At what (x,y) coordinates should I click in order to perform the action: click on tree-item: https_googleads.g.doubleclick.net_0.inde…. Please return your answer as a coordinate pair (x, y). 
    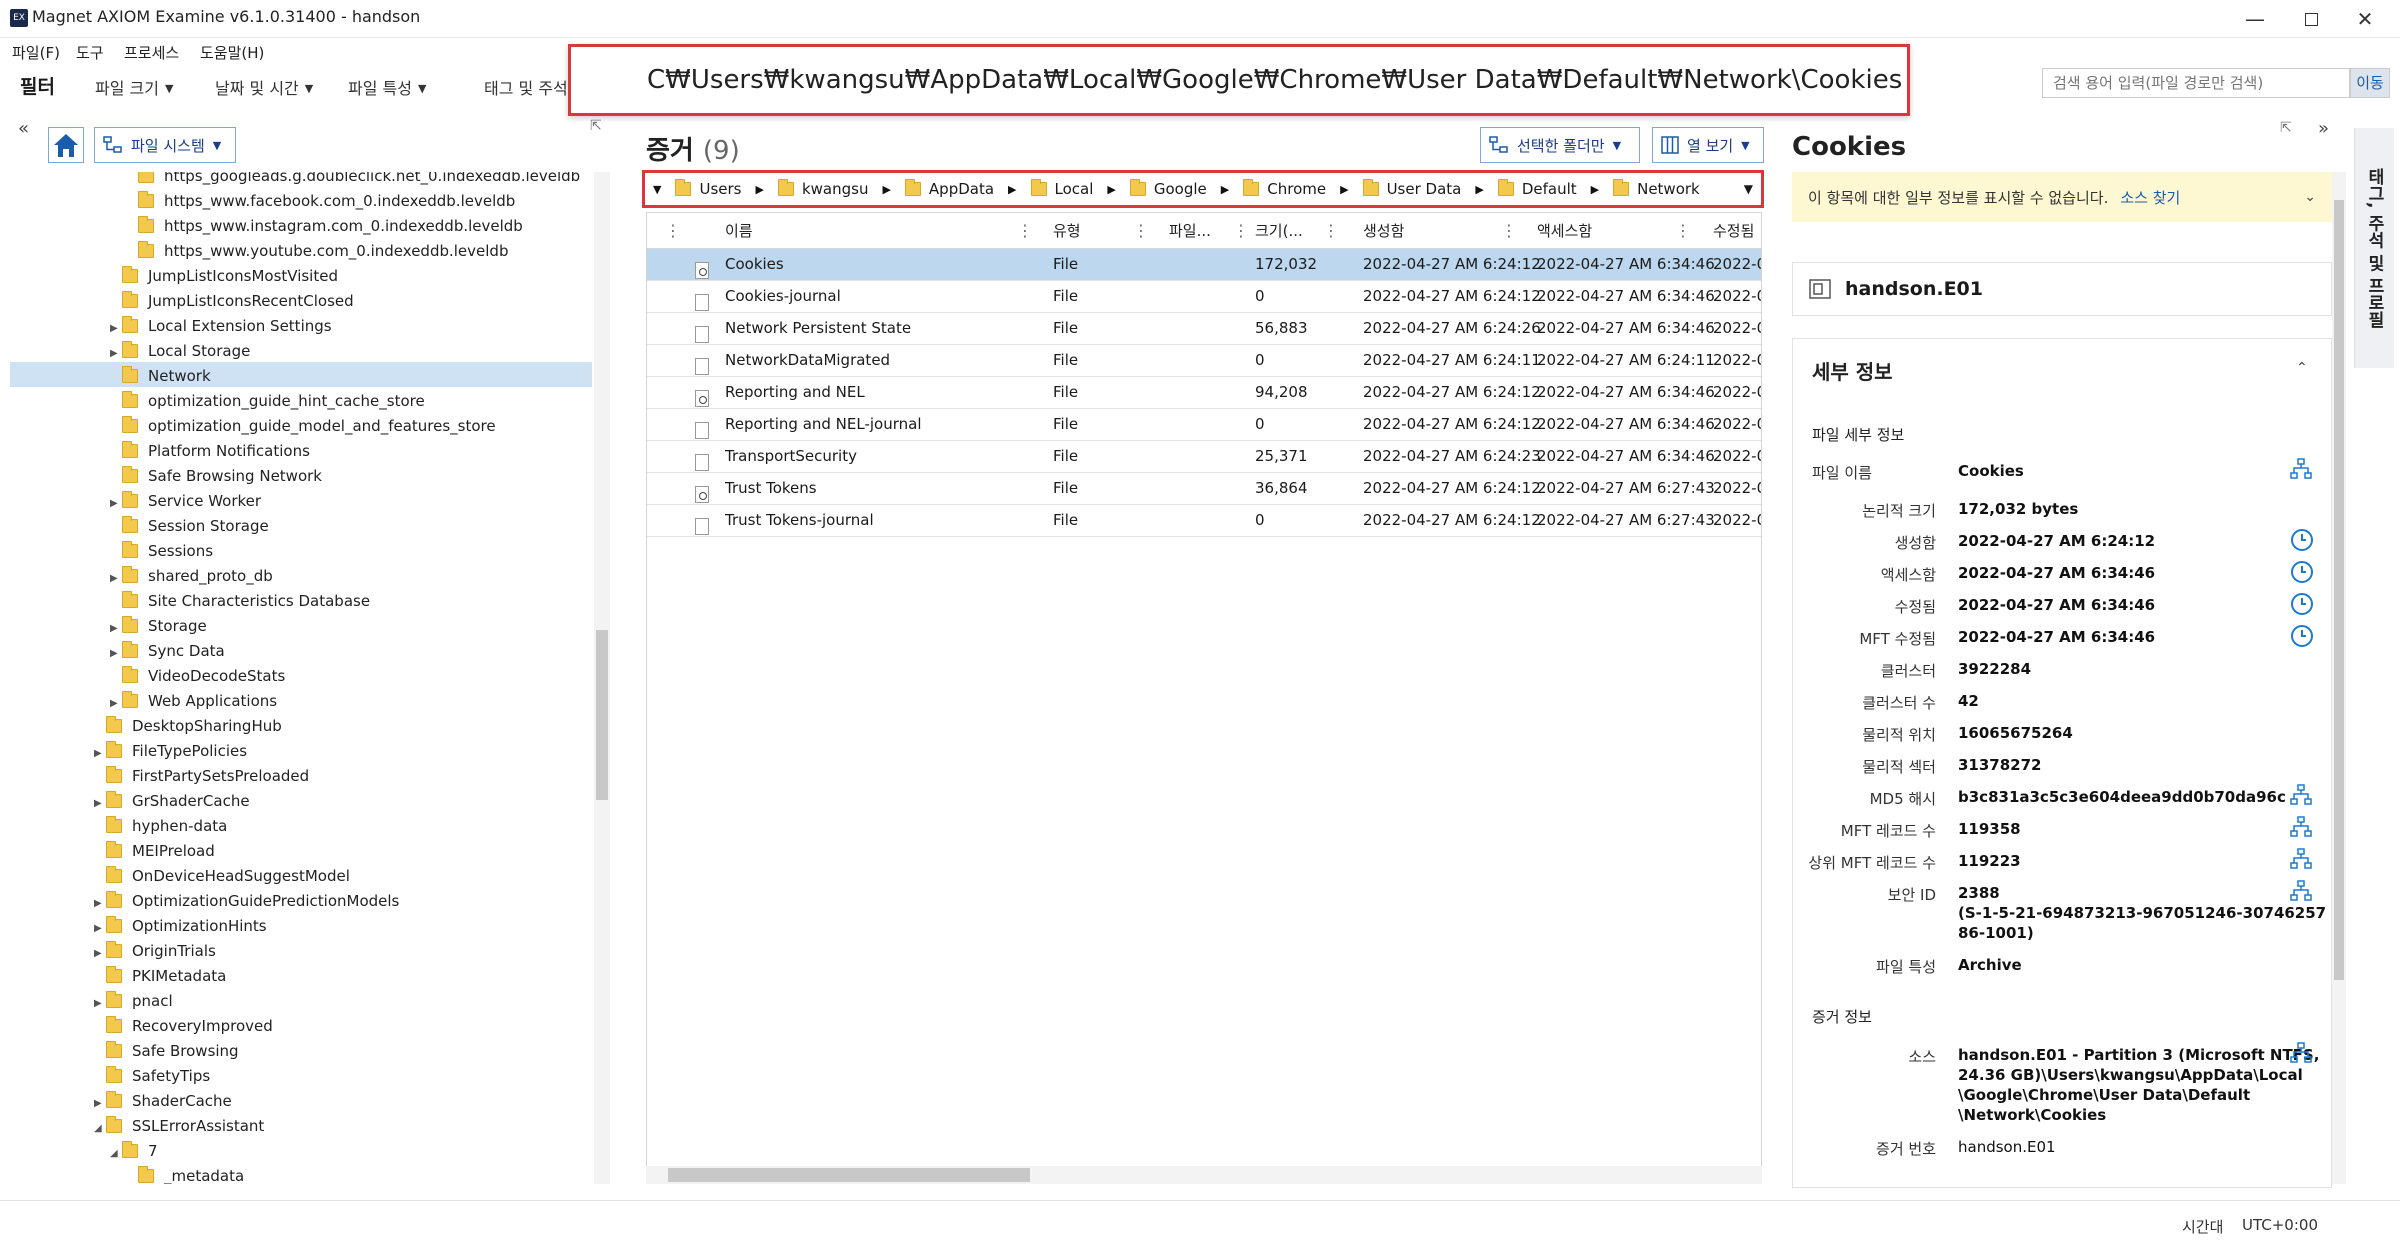
    Looking at the image, I should click on (353, 180).